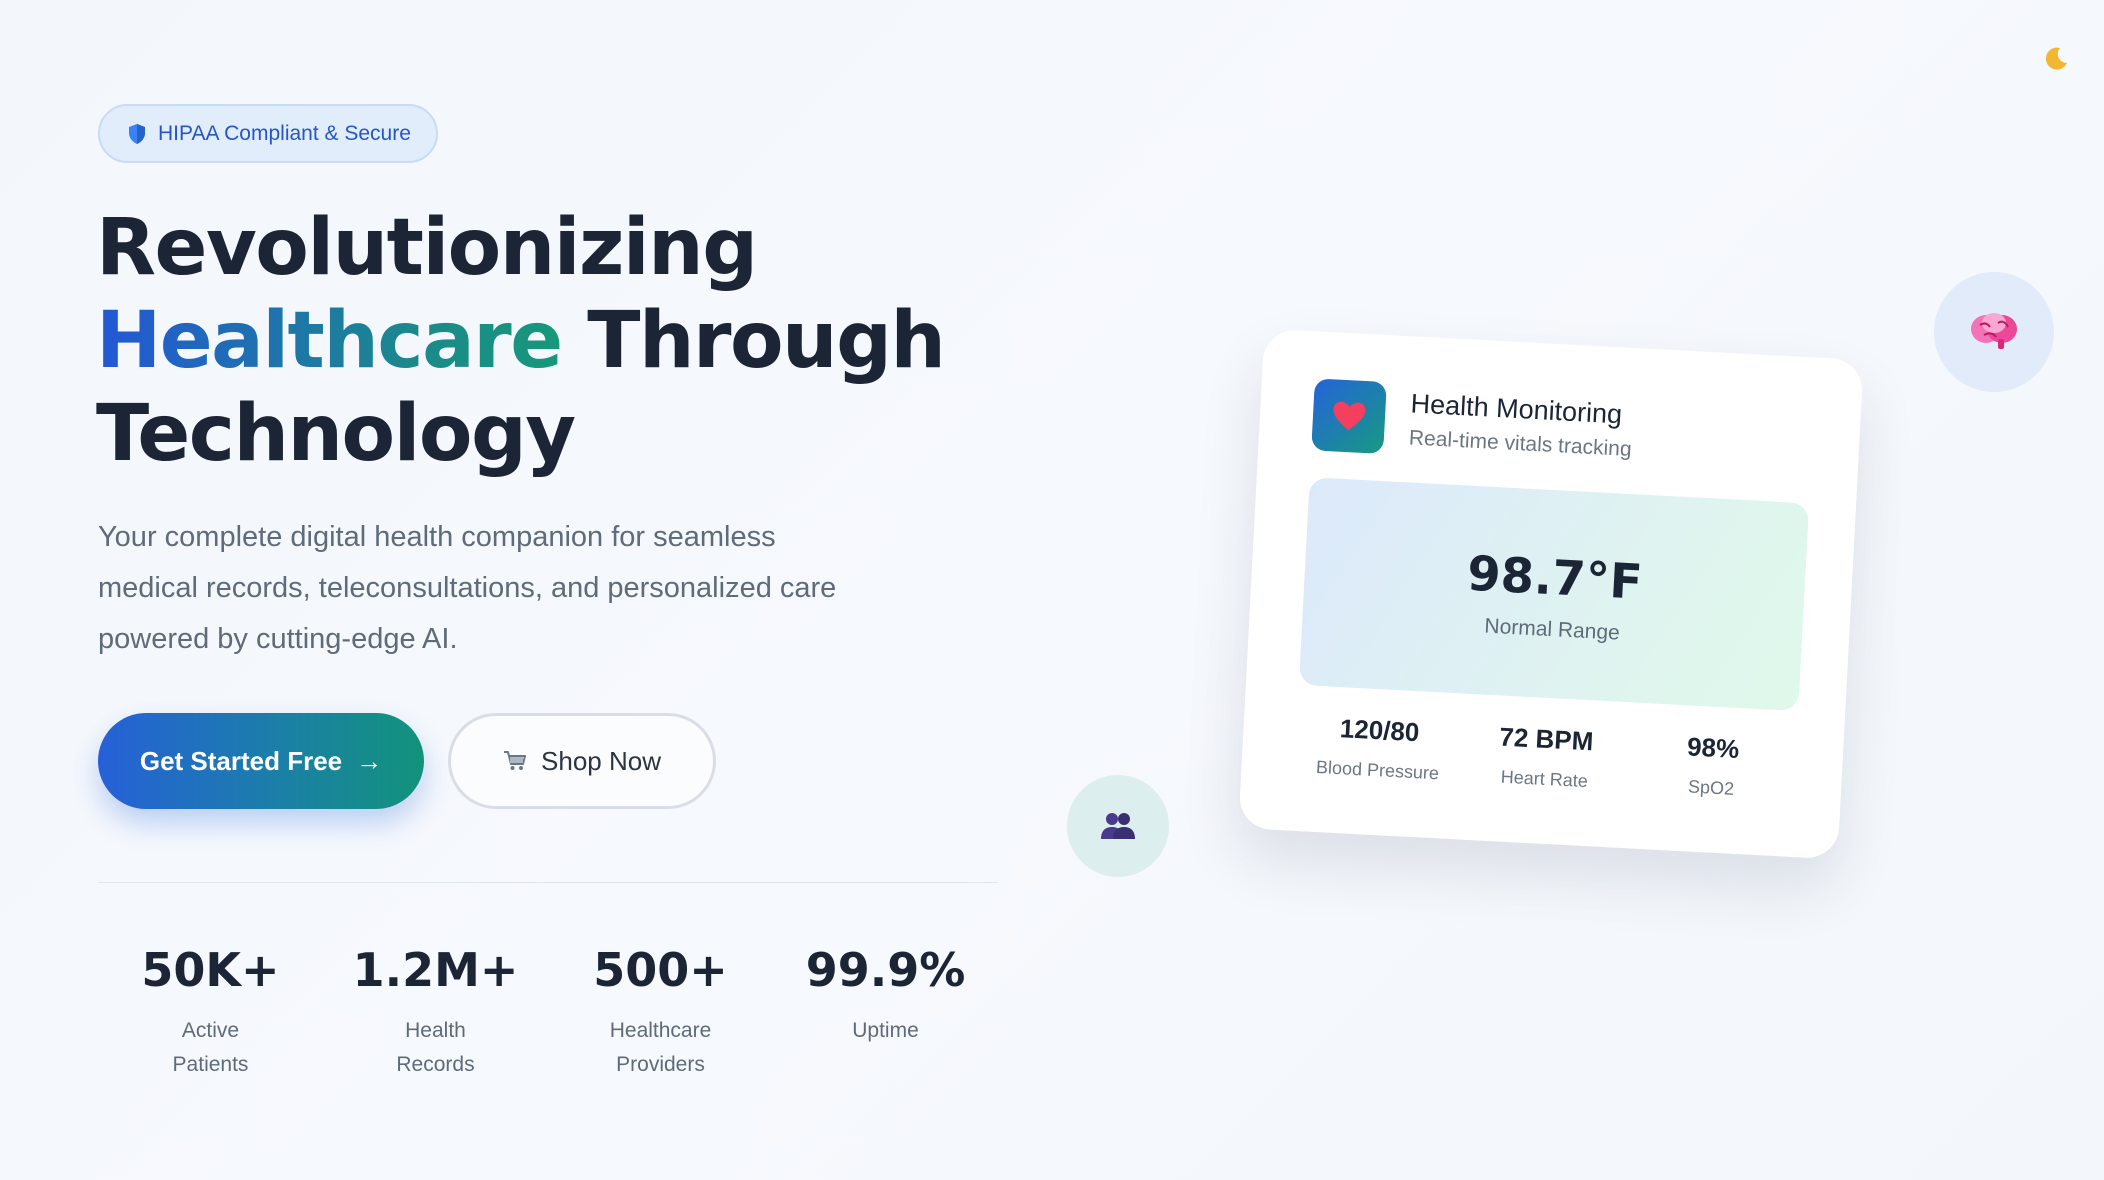 The height and width of the screenshot is (1180, 2104). What do you see at coordinates (1554, 578) in the screenshot?
I see `temperature-value: 98.7°F` at bounding box center [1554, 578].